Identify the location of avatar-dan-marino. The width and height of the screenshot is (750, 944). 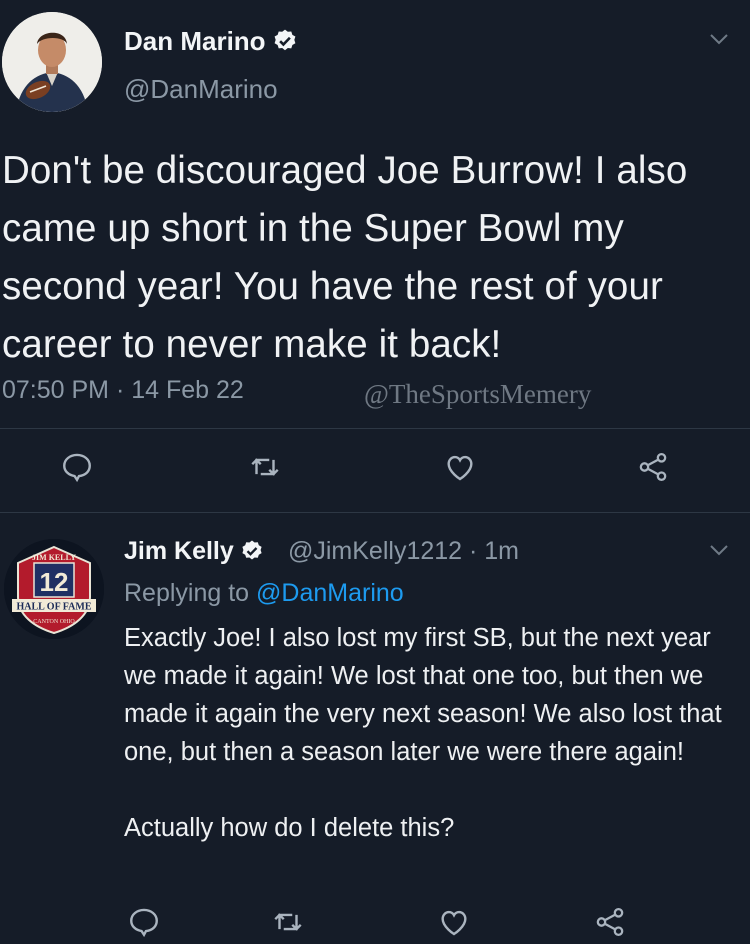
(52, 62).